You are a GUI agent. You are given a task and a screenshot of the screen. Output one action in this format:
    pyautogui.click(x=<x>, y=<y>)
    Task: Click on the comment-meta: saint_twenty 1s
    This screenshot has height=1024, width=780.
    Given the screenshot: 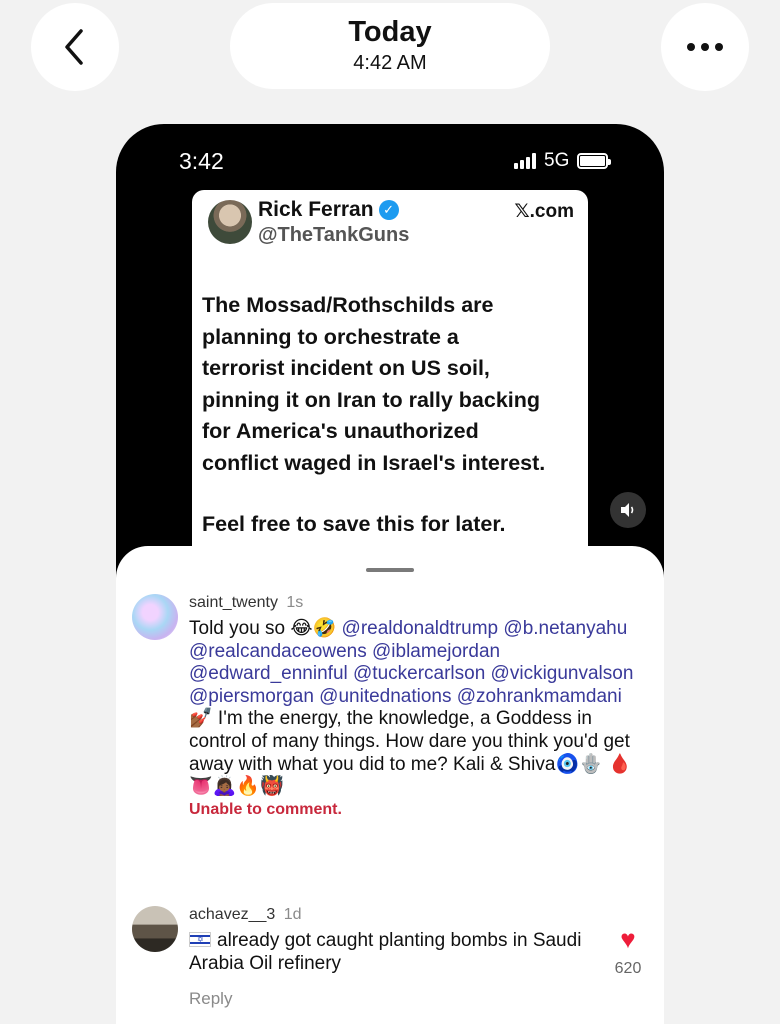 What is the action you would take?
    pyautogui.click(x=414, y=603)
    